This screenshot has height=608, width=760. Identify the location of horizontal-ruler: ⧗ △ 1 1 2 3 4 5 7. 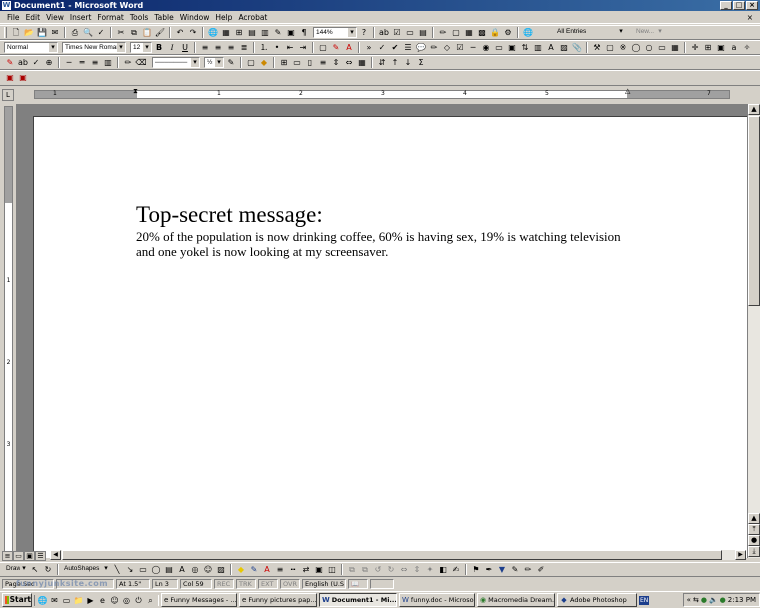
(382, 93).